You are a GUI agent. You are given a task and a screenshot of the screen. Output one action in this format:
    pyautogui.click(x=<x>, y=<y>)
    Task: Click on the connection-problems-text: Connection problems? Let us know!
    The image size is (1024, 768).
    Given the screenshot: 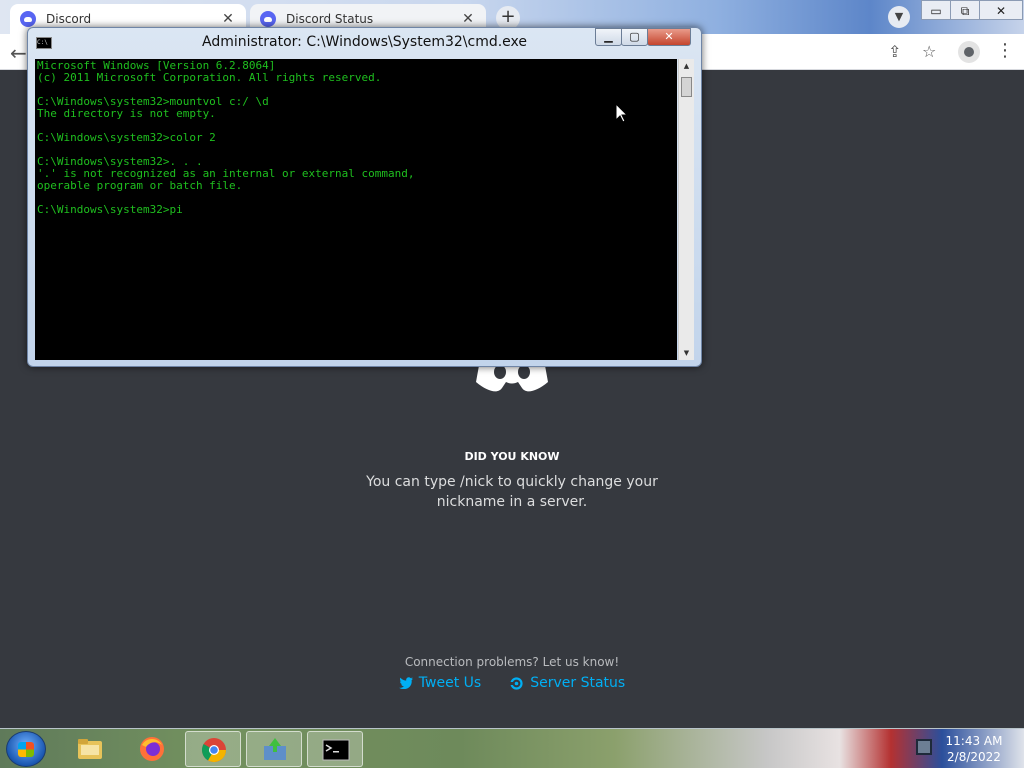 What is the action you would take?
    pyautogui.click(x=512, y=662)
    